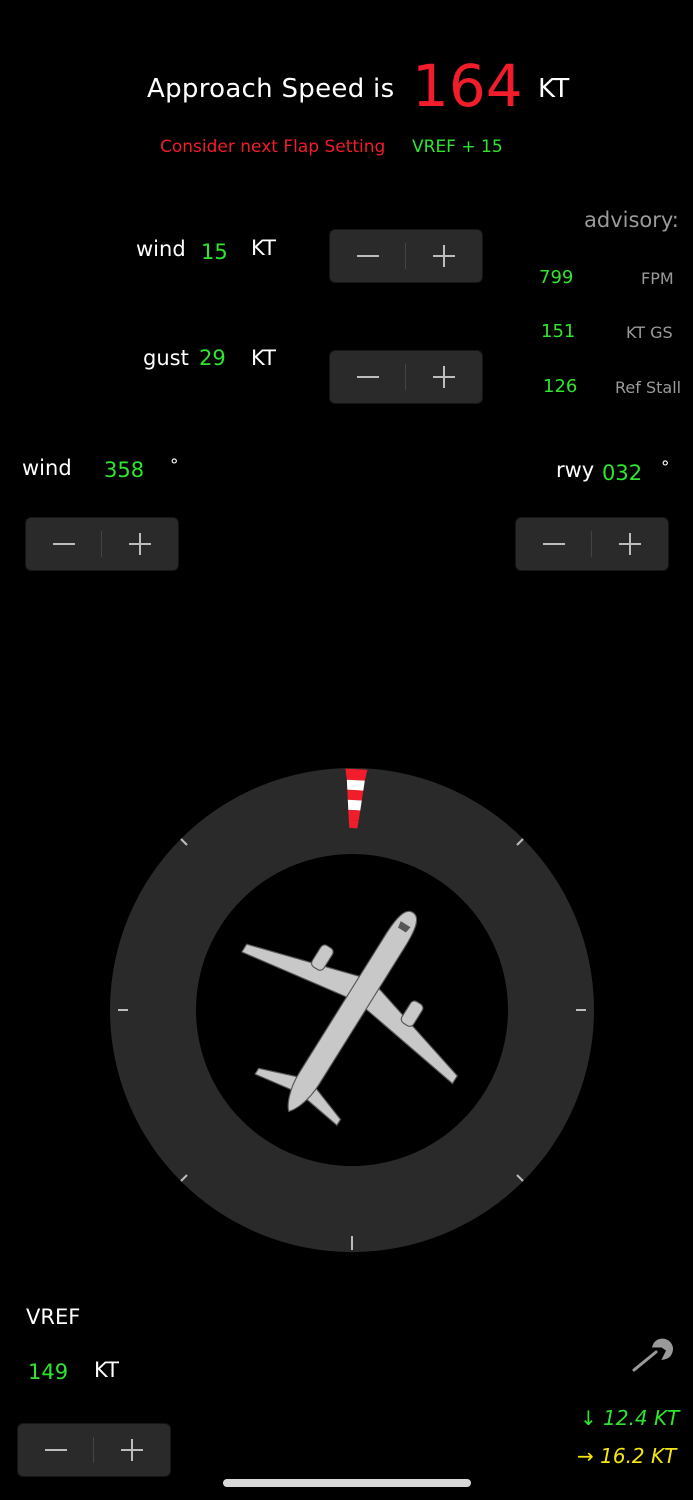 This screenshot has width=693, height=1500. What do you see at coordinates (271, 89) in the screenshot?
I see `approach-speed-label: Approach Speed is` at bounding box center [271, 89].